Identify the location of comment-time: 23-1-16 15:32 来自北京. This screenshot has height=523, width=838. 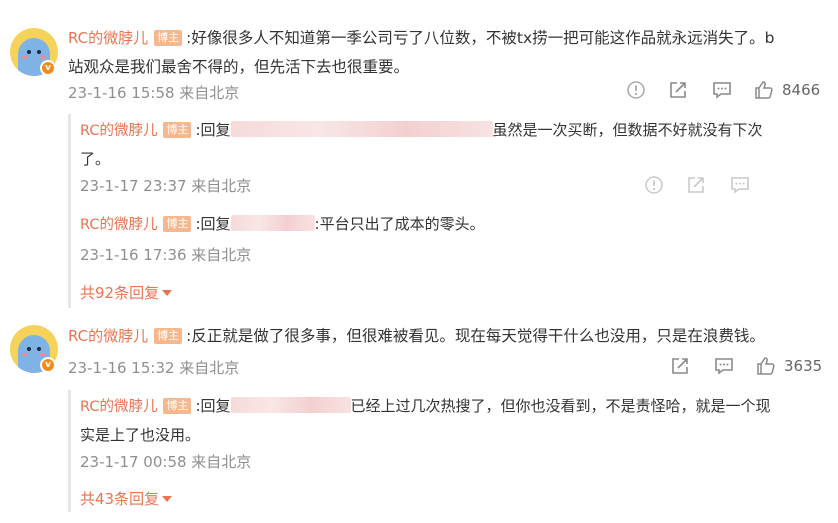
(154, 368).